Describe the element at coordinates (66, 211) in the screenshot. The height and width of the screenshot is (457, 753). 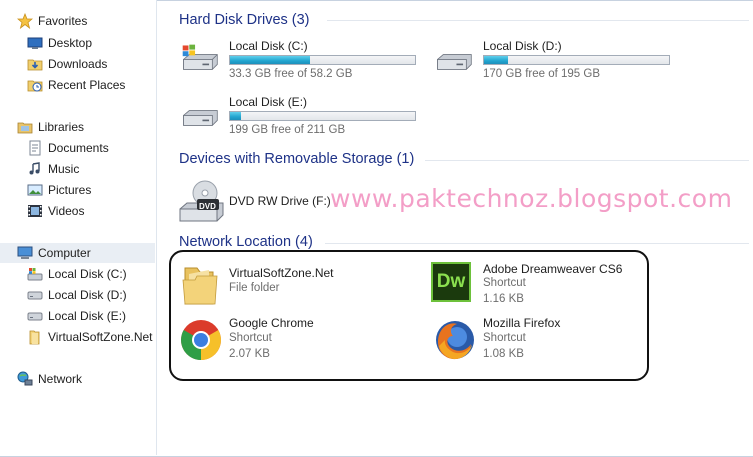
I see `nav-item-label: Videos` at that location.